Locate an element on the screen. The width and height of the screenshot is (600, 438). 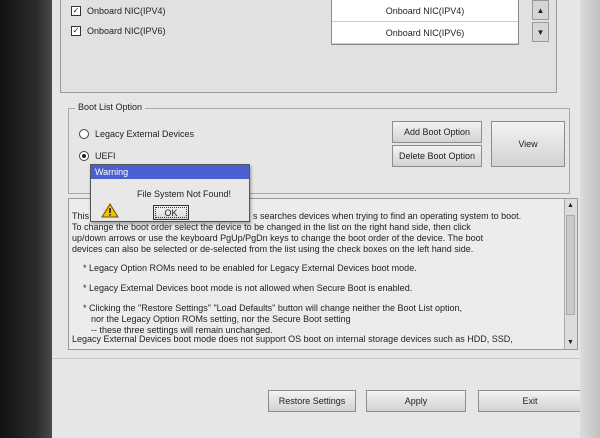
add-boot-option-button: Add Boot Option is located at coordinates (437, 132).